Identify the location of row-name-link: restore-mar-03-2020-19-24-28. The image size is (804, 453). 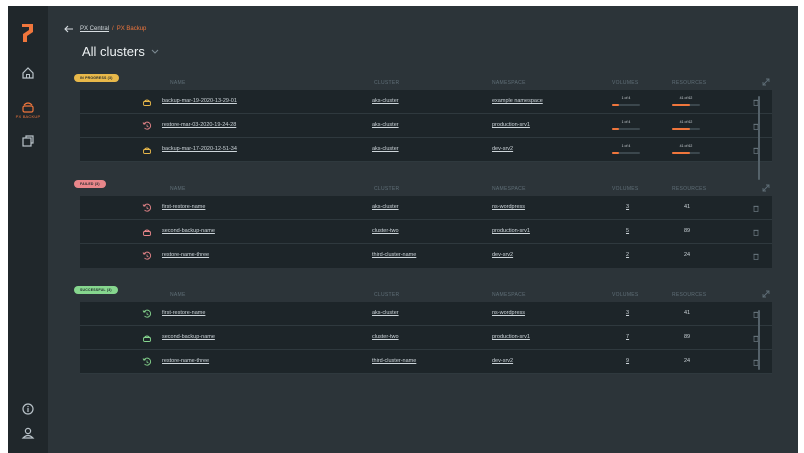
(199, 125).